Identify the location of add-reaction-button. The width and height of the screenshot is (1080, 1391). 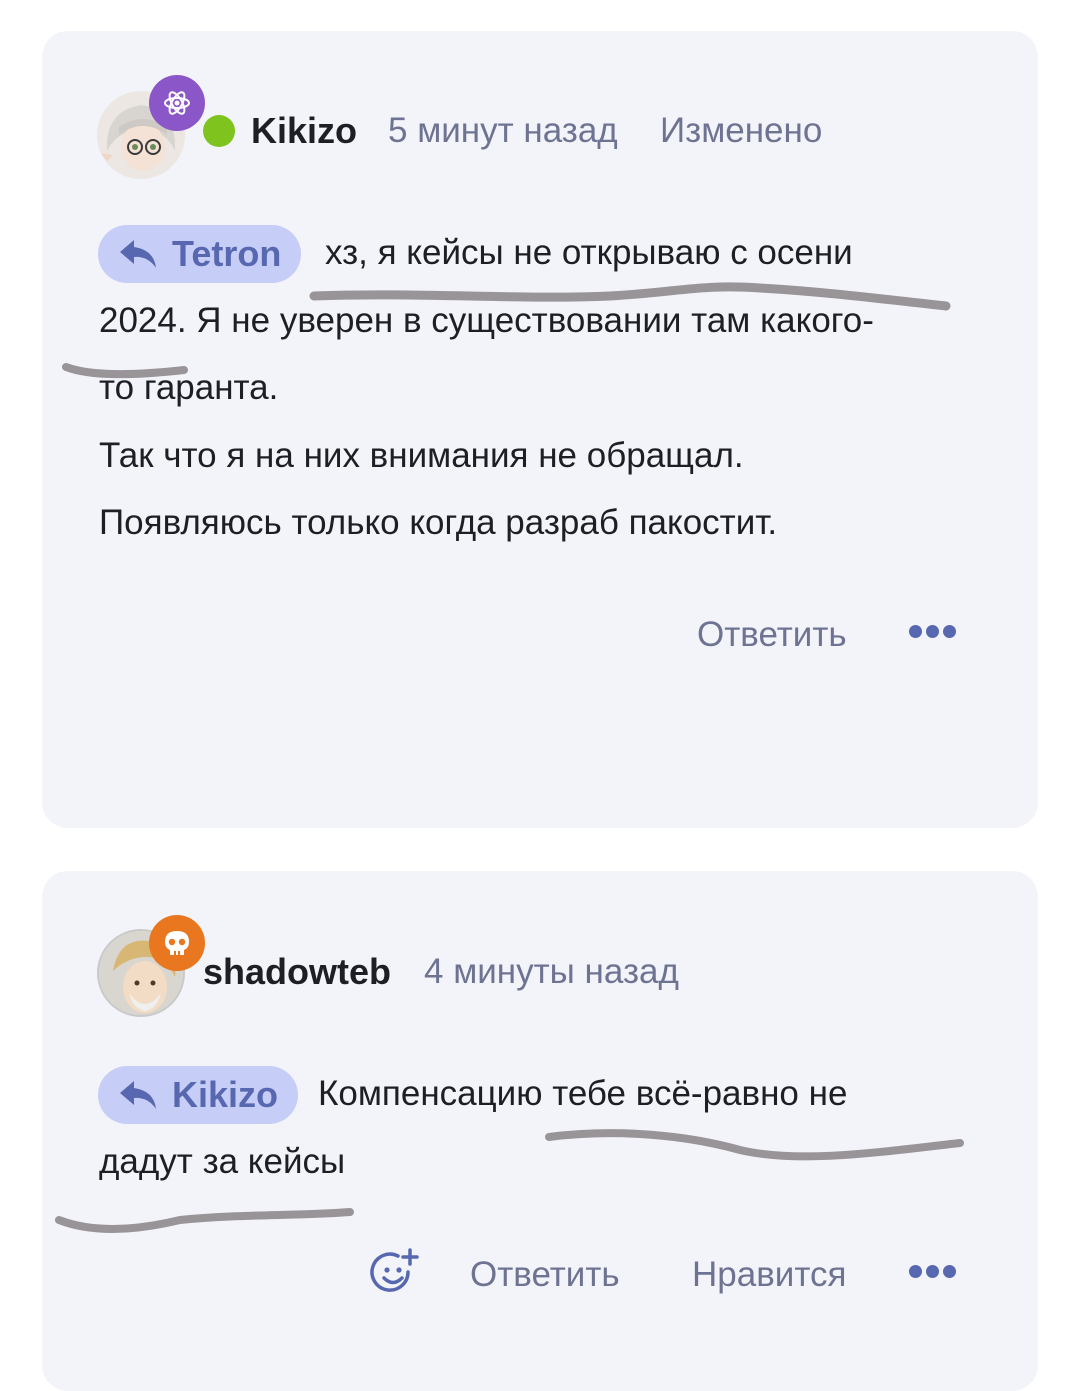
(395, 1273).